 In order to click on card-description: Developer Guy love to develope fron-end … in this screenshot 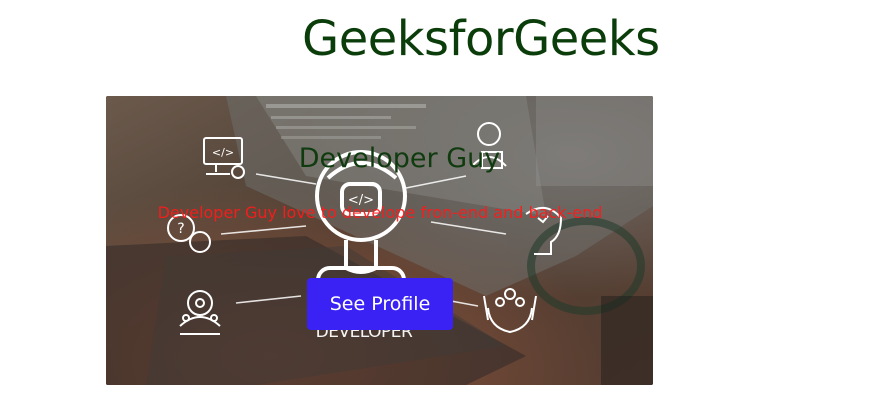, I will do `click(380, 212)`.